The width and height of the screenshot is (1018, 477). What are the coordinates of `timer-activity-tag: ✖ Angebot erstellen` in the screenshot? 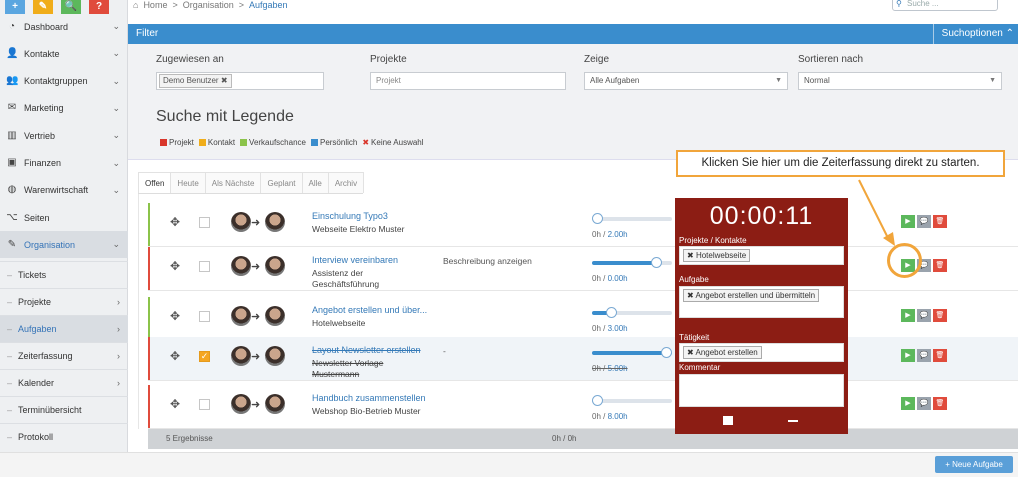 It's located at (722, 352).